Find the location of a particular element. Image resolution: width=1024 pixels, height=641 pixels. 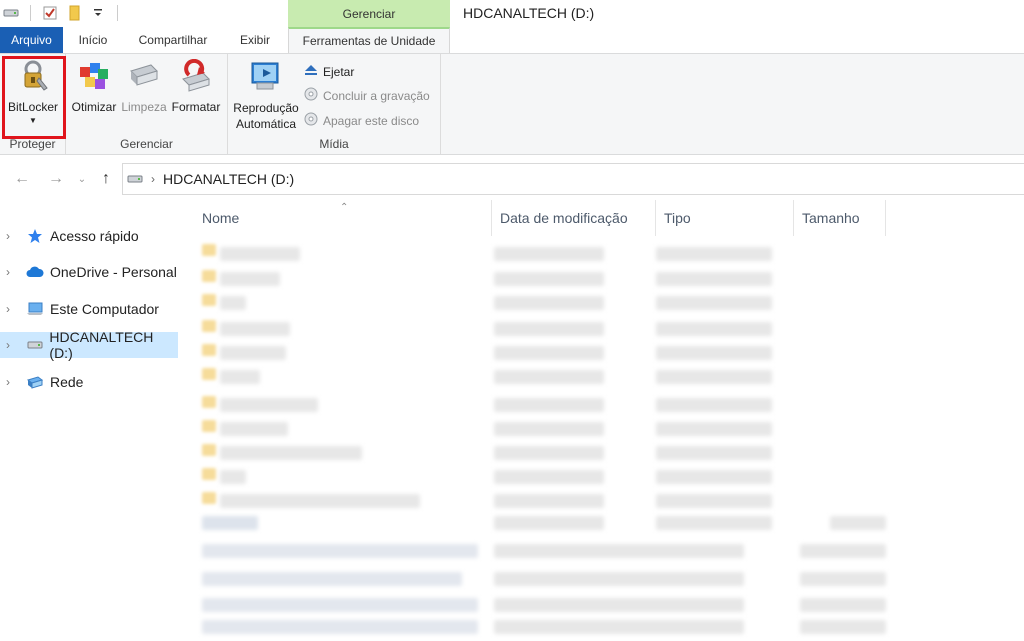

navigation-bar: ← → ⌄ ↑ › HDCANALTECH (D:) is located at coordinates (512, 179).